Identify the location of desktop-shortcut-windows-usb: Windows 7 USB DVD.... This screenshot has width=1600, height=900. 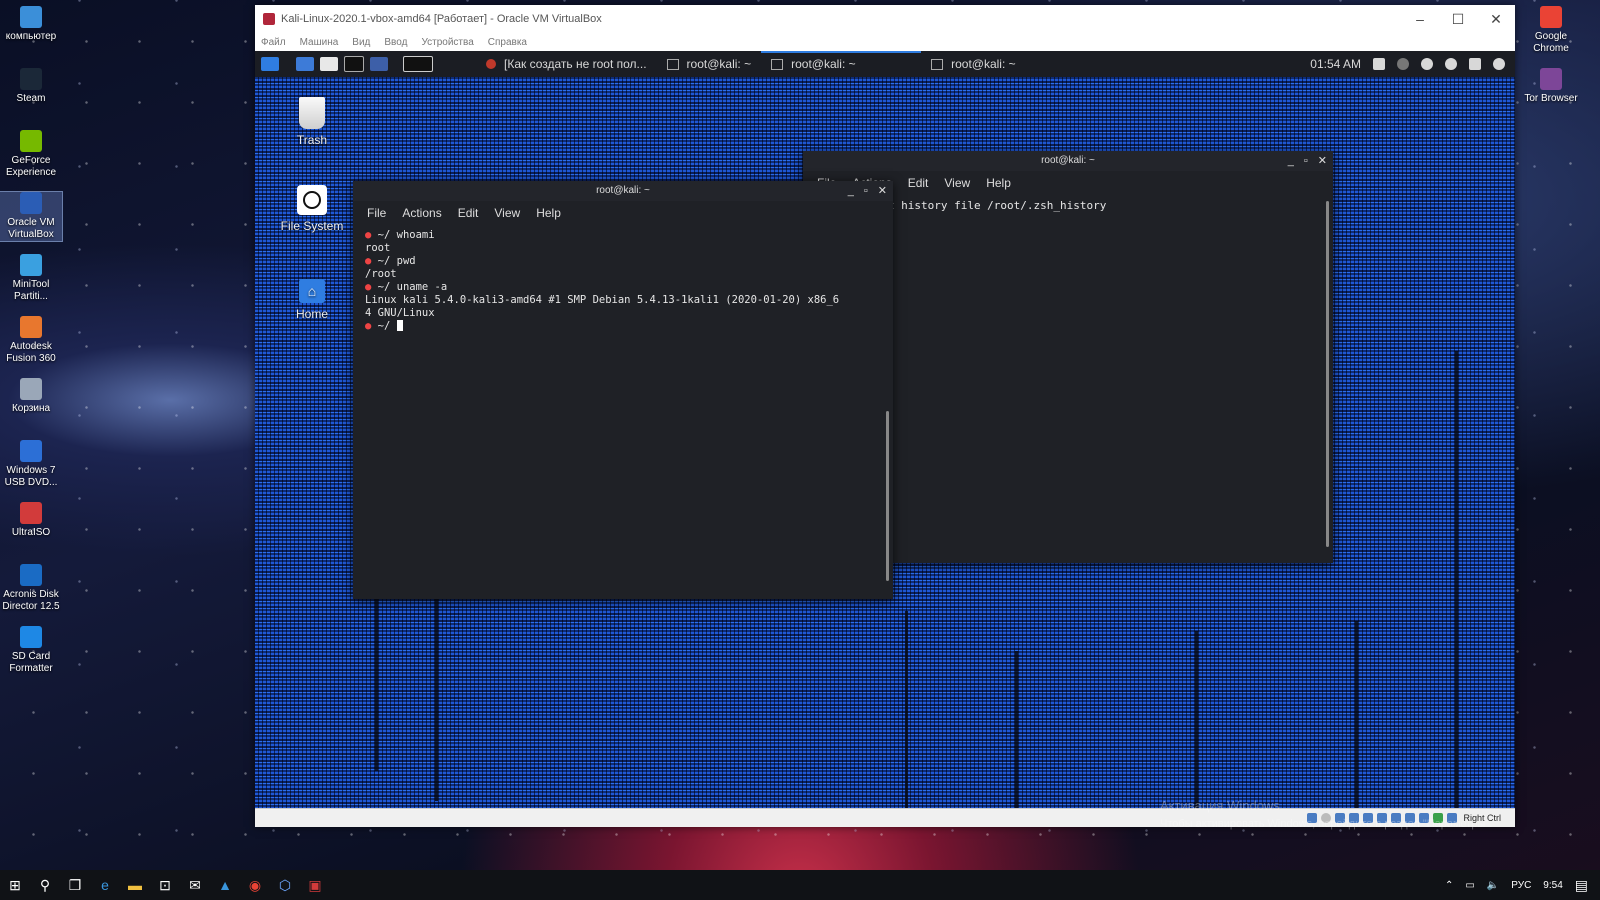
(31, 464).